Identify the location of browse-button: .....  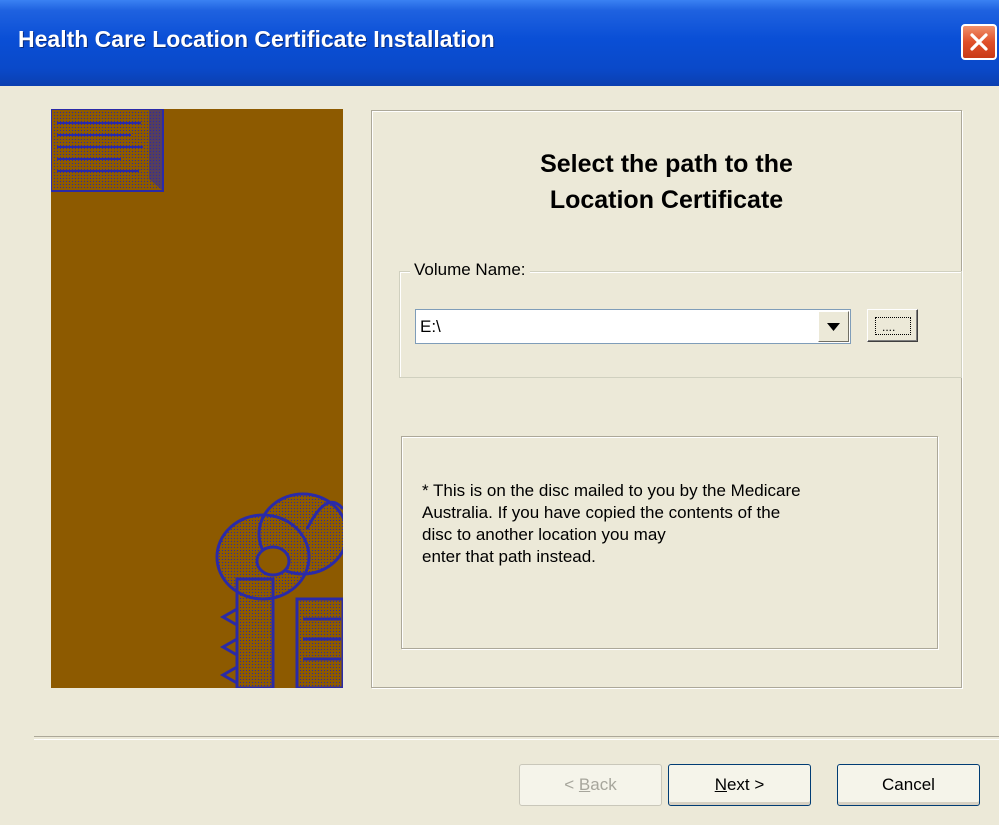
(892, 325).